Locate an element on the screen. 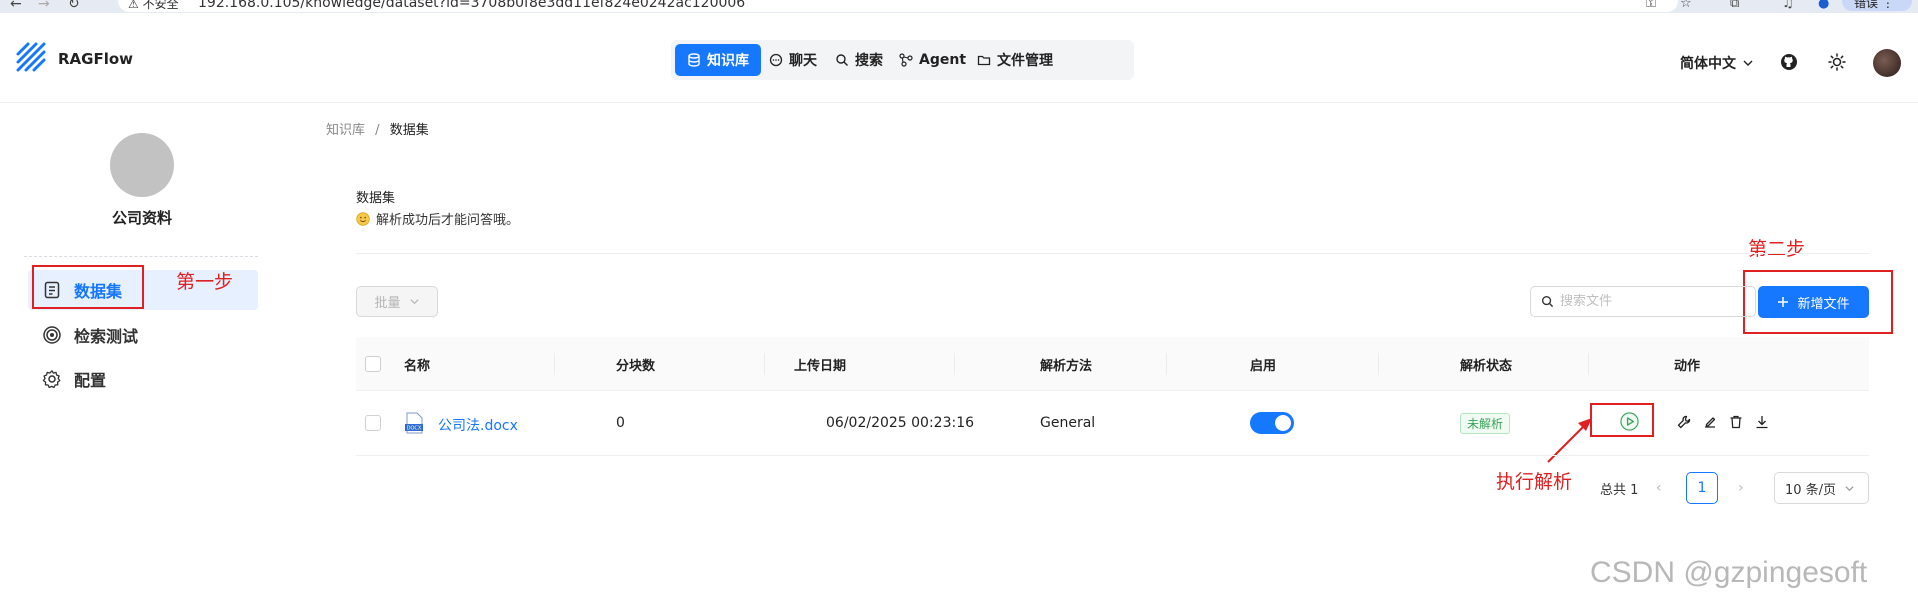 The width and height of the screenshot is (1918, 612). page-size-select: 10 条/页 is located at coordinates (1821, 488).